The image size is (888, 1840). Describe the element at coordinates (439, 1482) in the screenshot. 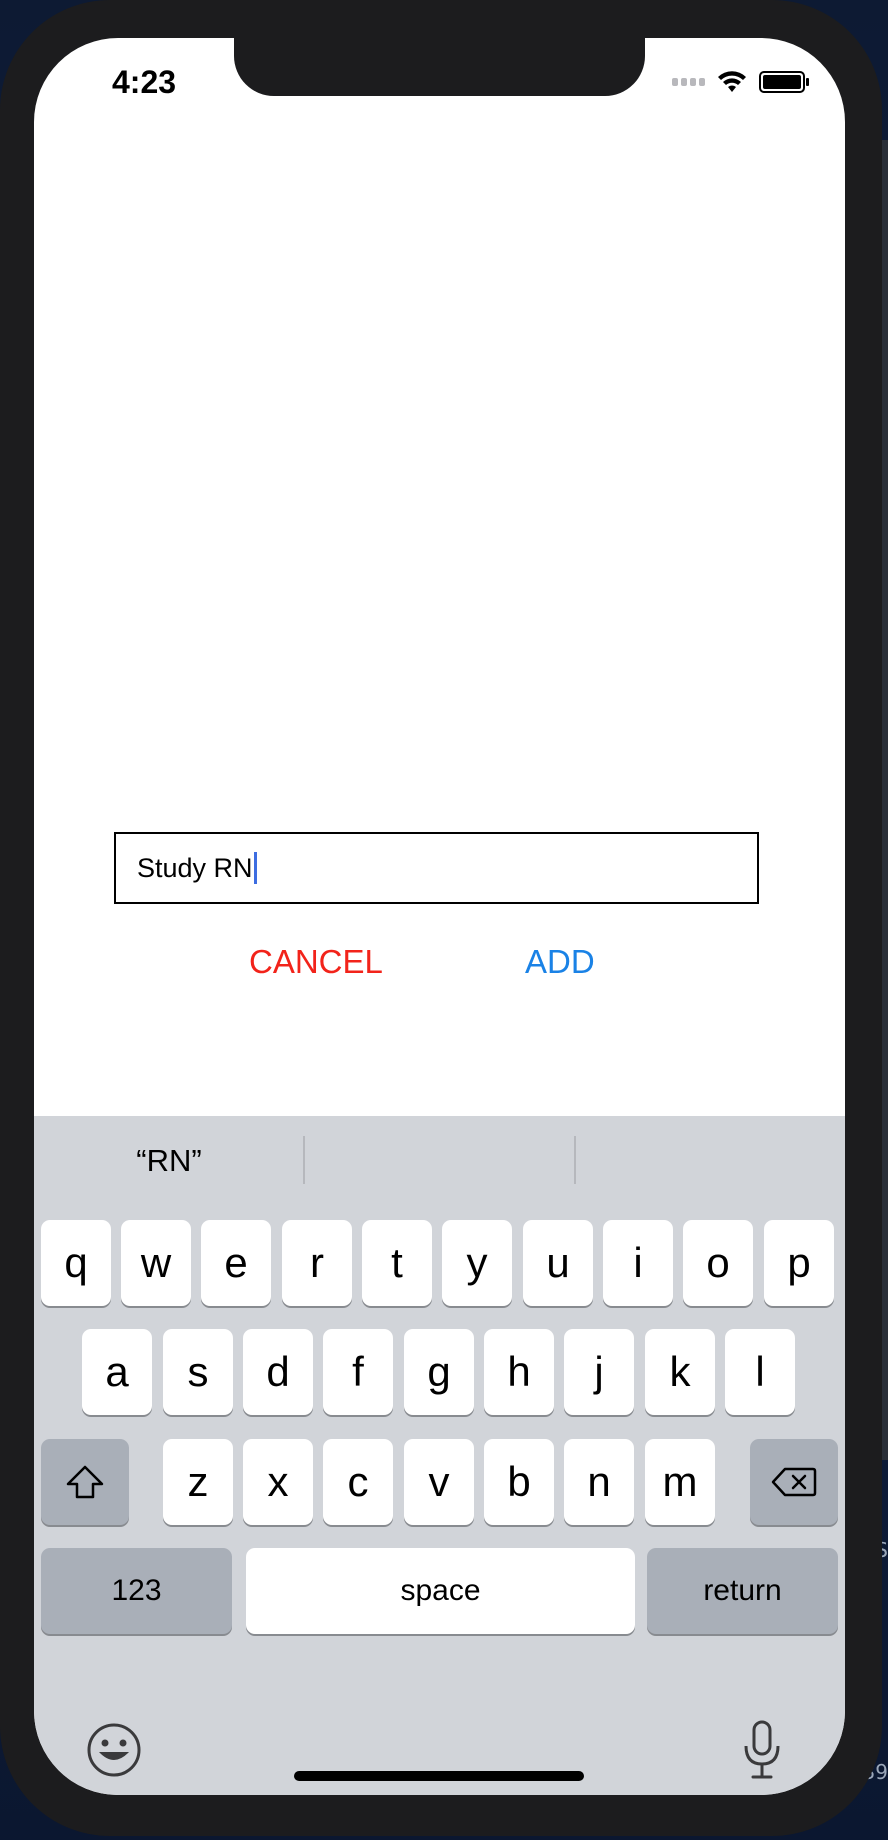

I see `key-v: v` at that location.